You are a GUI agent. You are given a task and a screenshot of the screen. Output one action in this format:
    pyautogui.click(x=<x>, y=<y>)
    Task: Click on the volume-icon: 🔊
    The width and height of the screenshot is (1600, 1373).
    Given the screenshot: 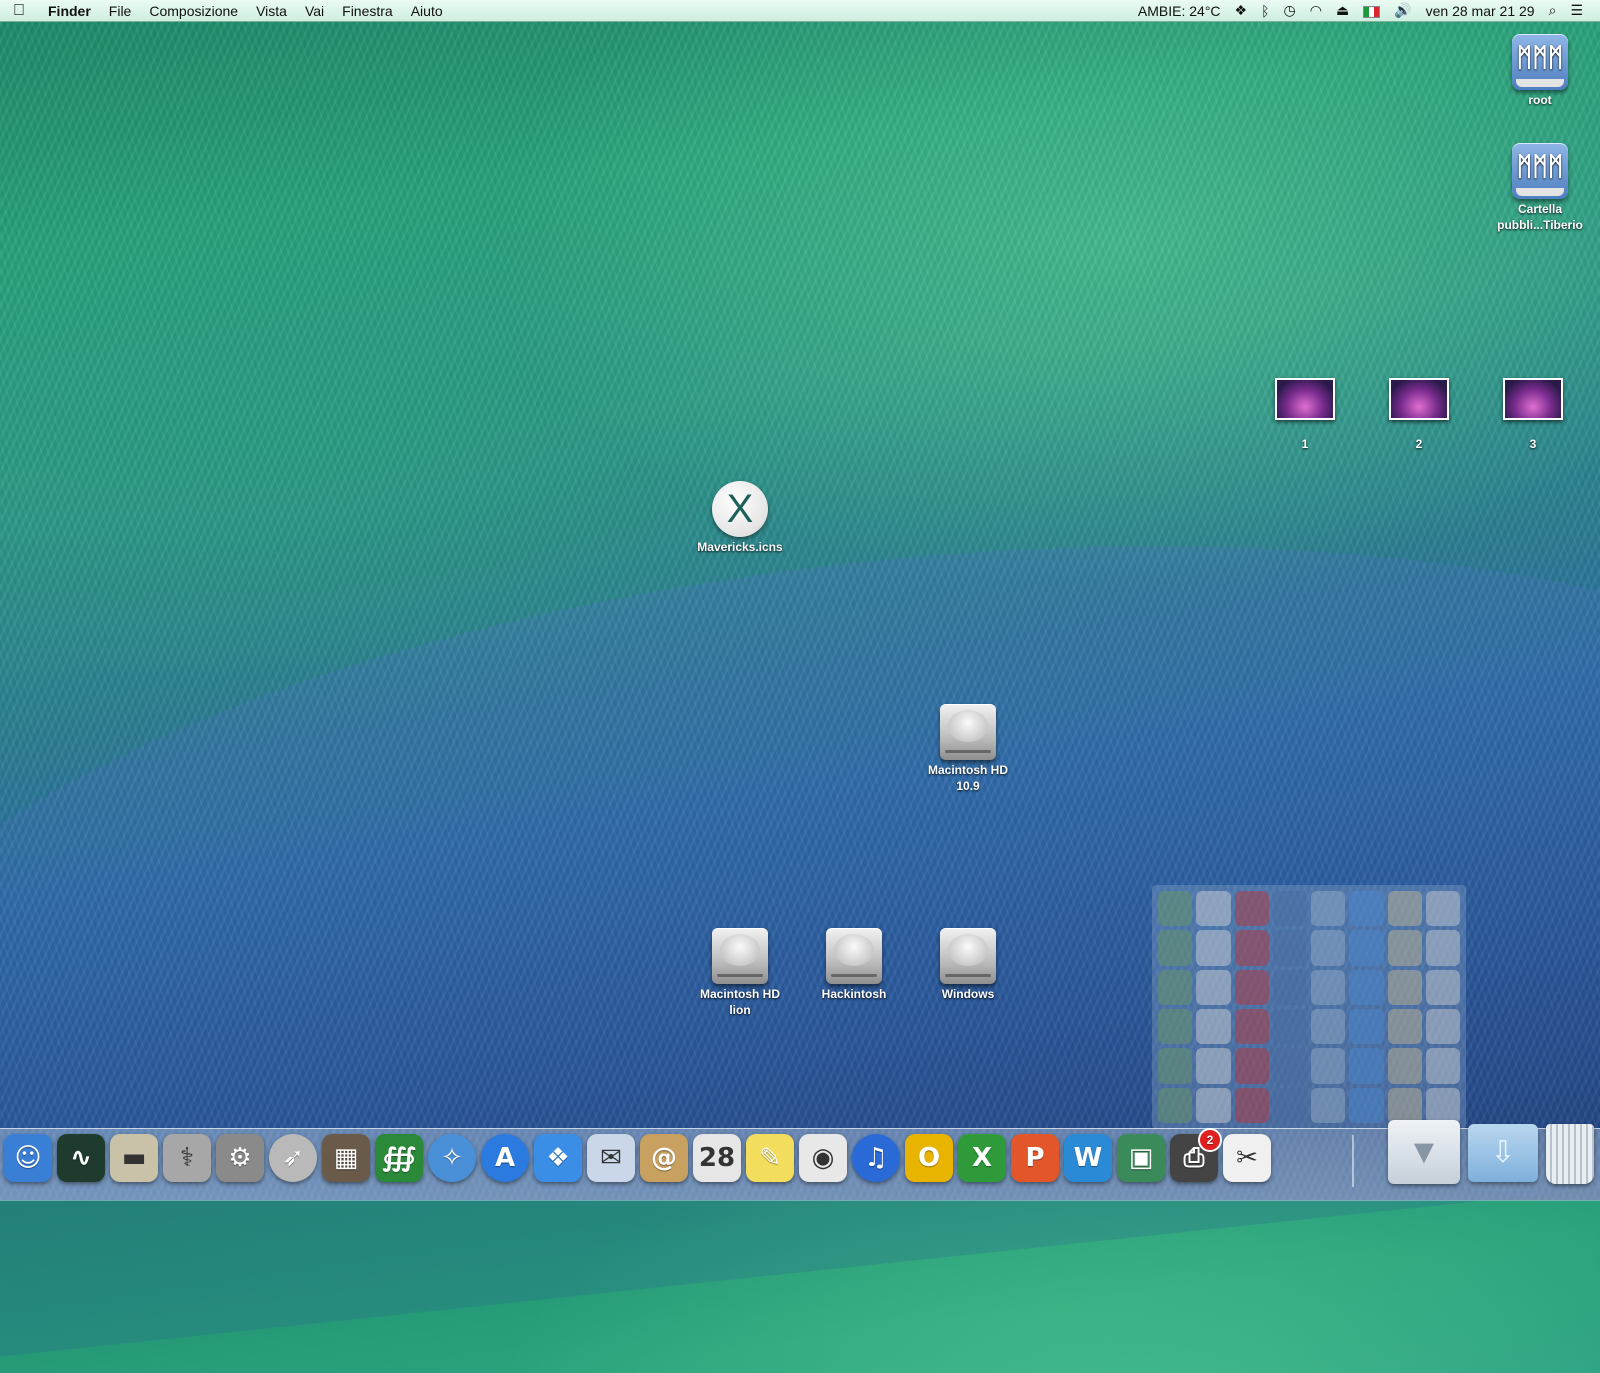 What is the action you would take?
    pyautogui.click(x=1402, y=10)
    